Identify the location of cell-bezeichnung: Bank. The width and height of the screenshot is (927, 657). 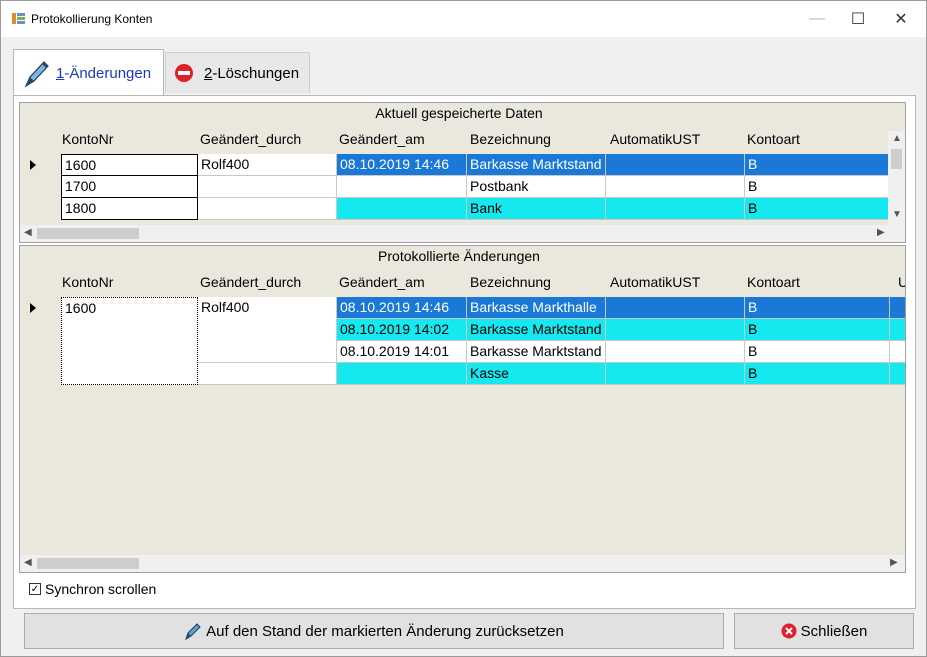
(536, 209).